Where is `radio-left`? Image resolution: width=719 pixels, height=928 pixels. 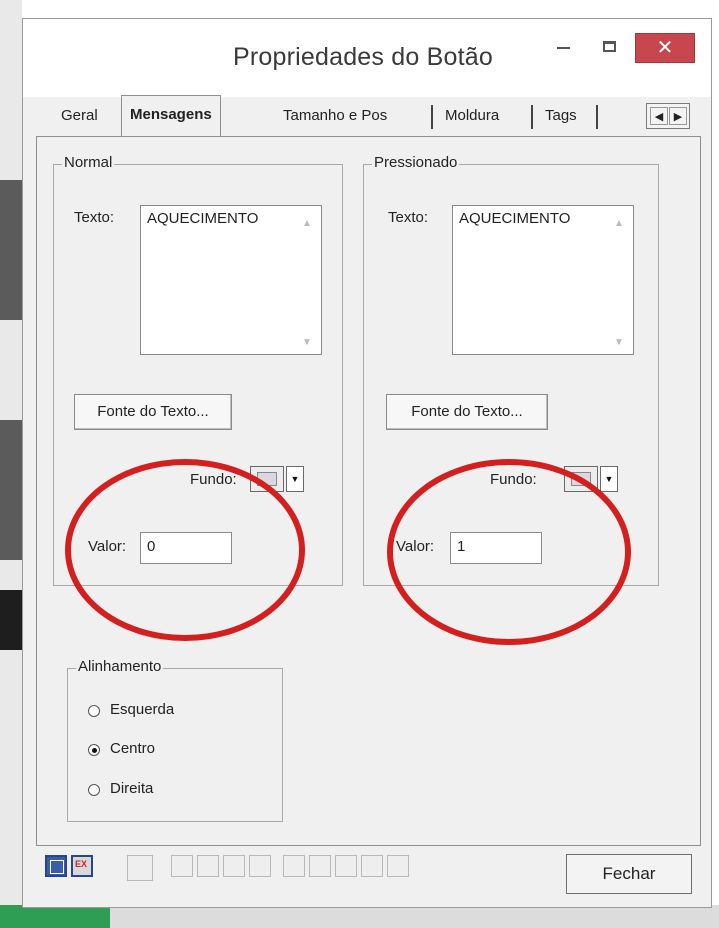 radio-left is located at coordinates (94, 711).